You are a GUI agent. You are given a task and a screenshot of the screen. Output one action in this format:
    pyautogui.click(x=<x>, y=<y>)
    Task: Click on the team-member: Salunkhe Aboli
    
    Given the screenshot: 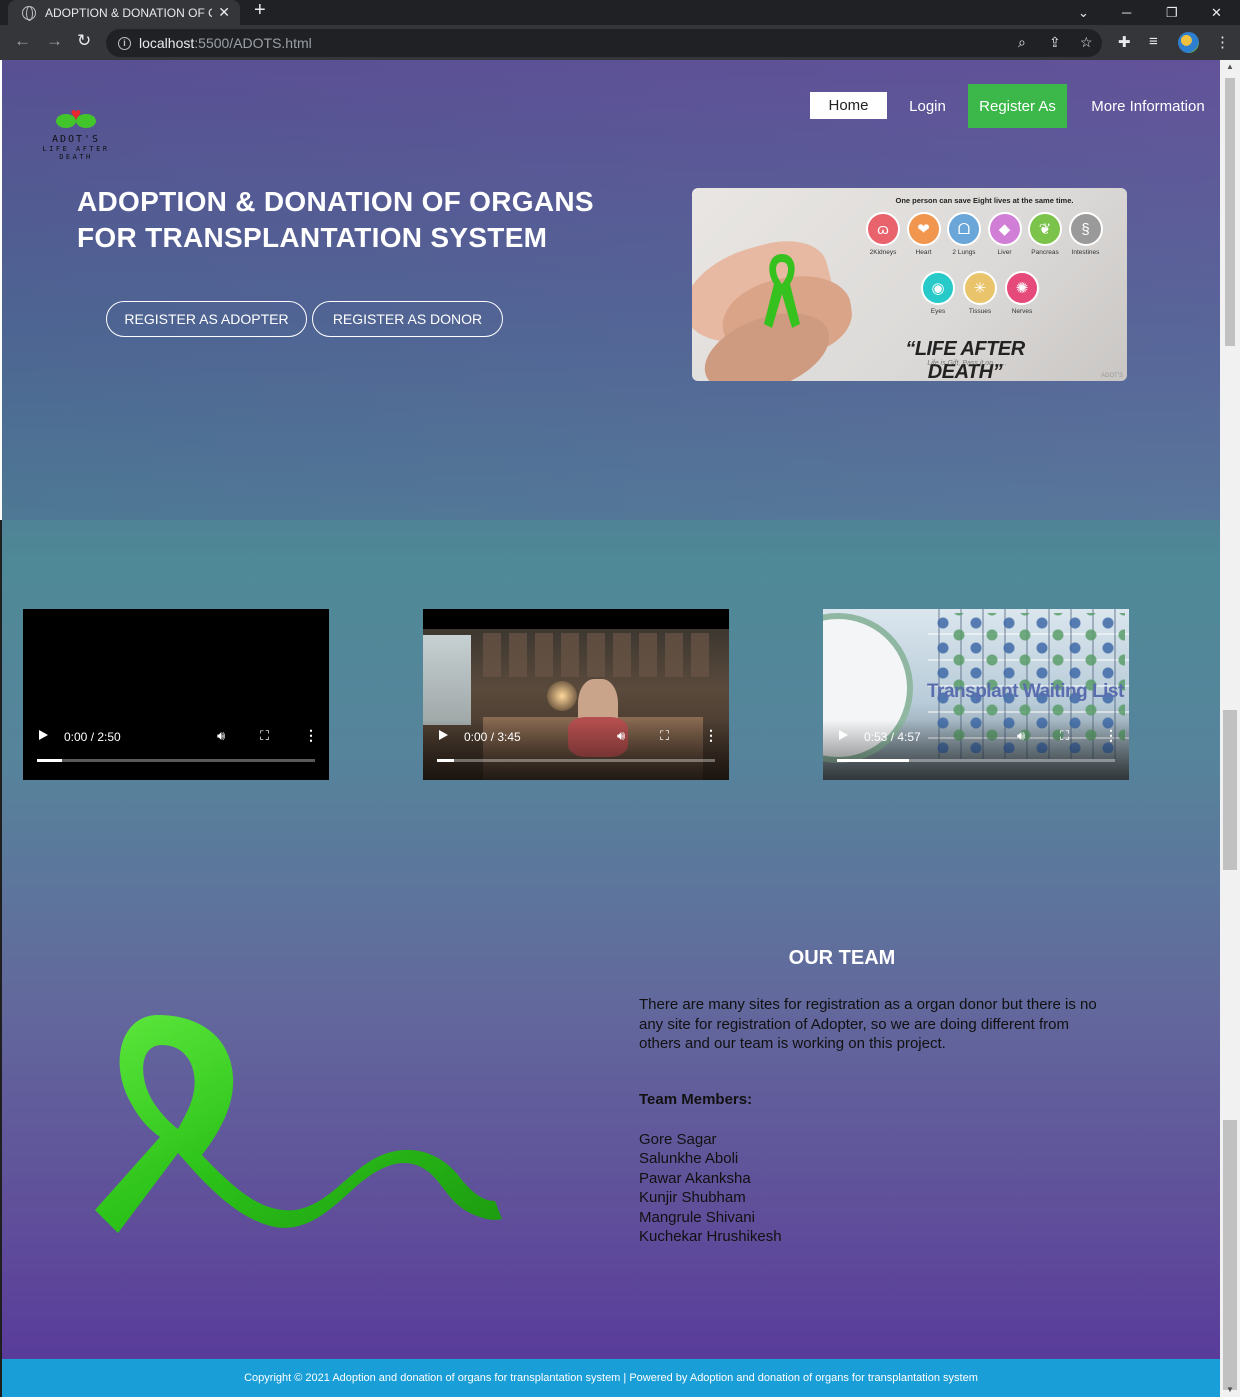 What is the action you would take?
    pyautogui.click(x=689, y=1159)
    